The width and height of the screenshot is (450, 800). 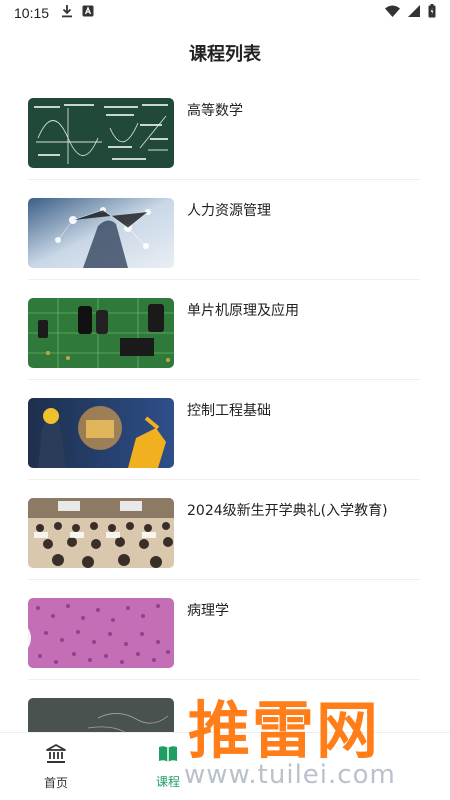 I want to click on page-title: 课程列表, so click(x=225, y=54).